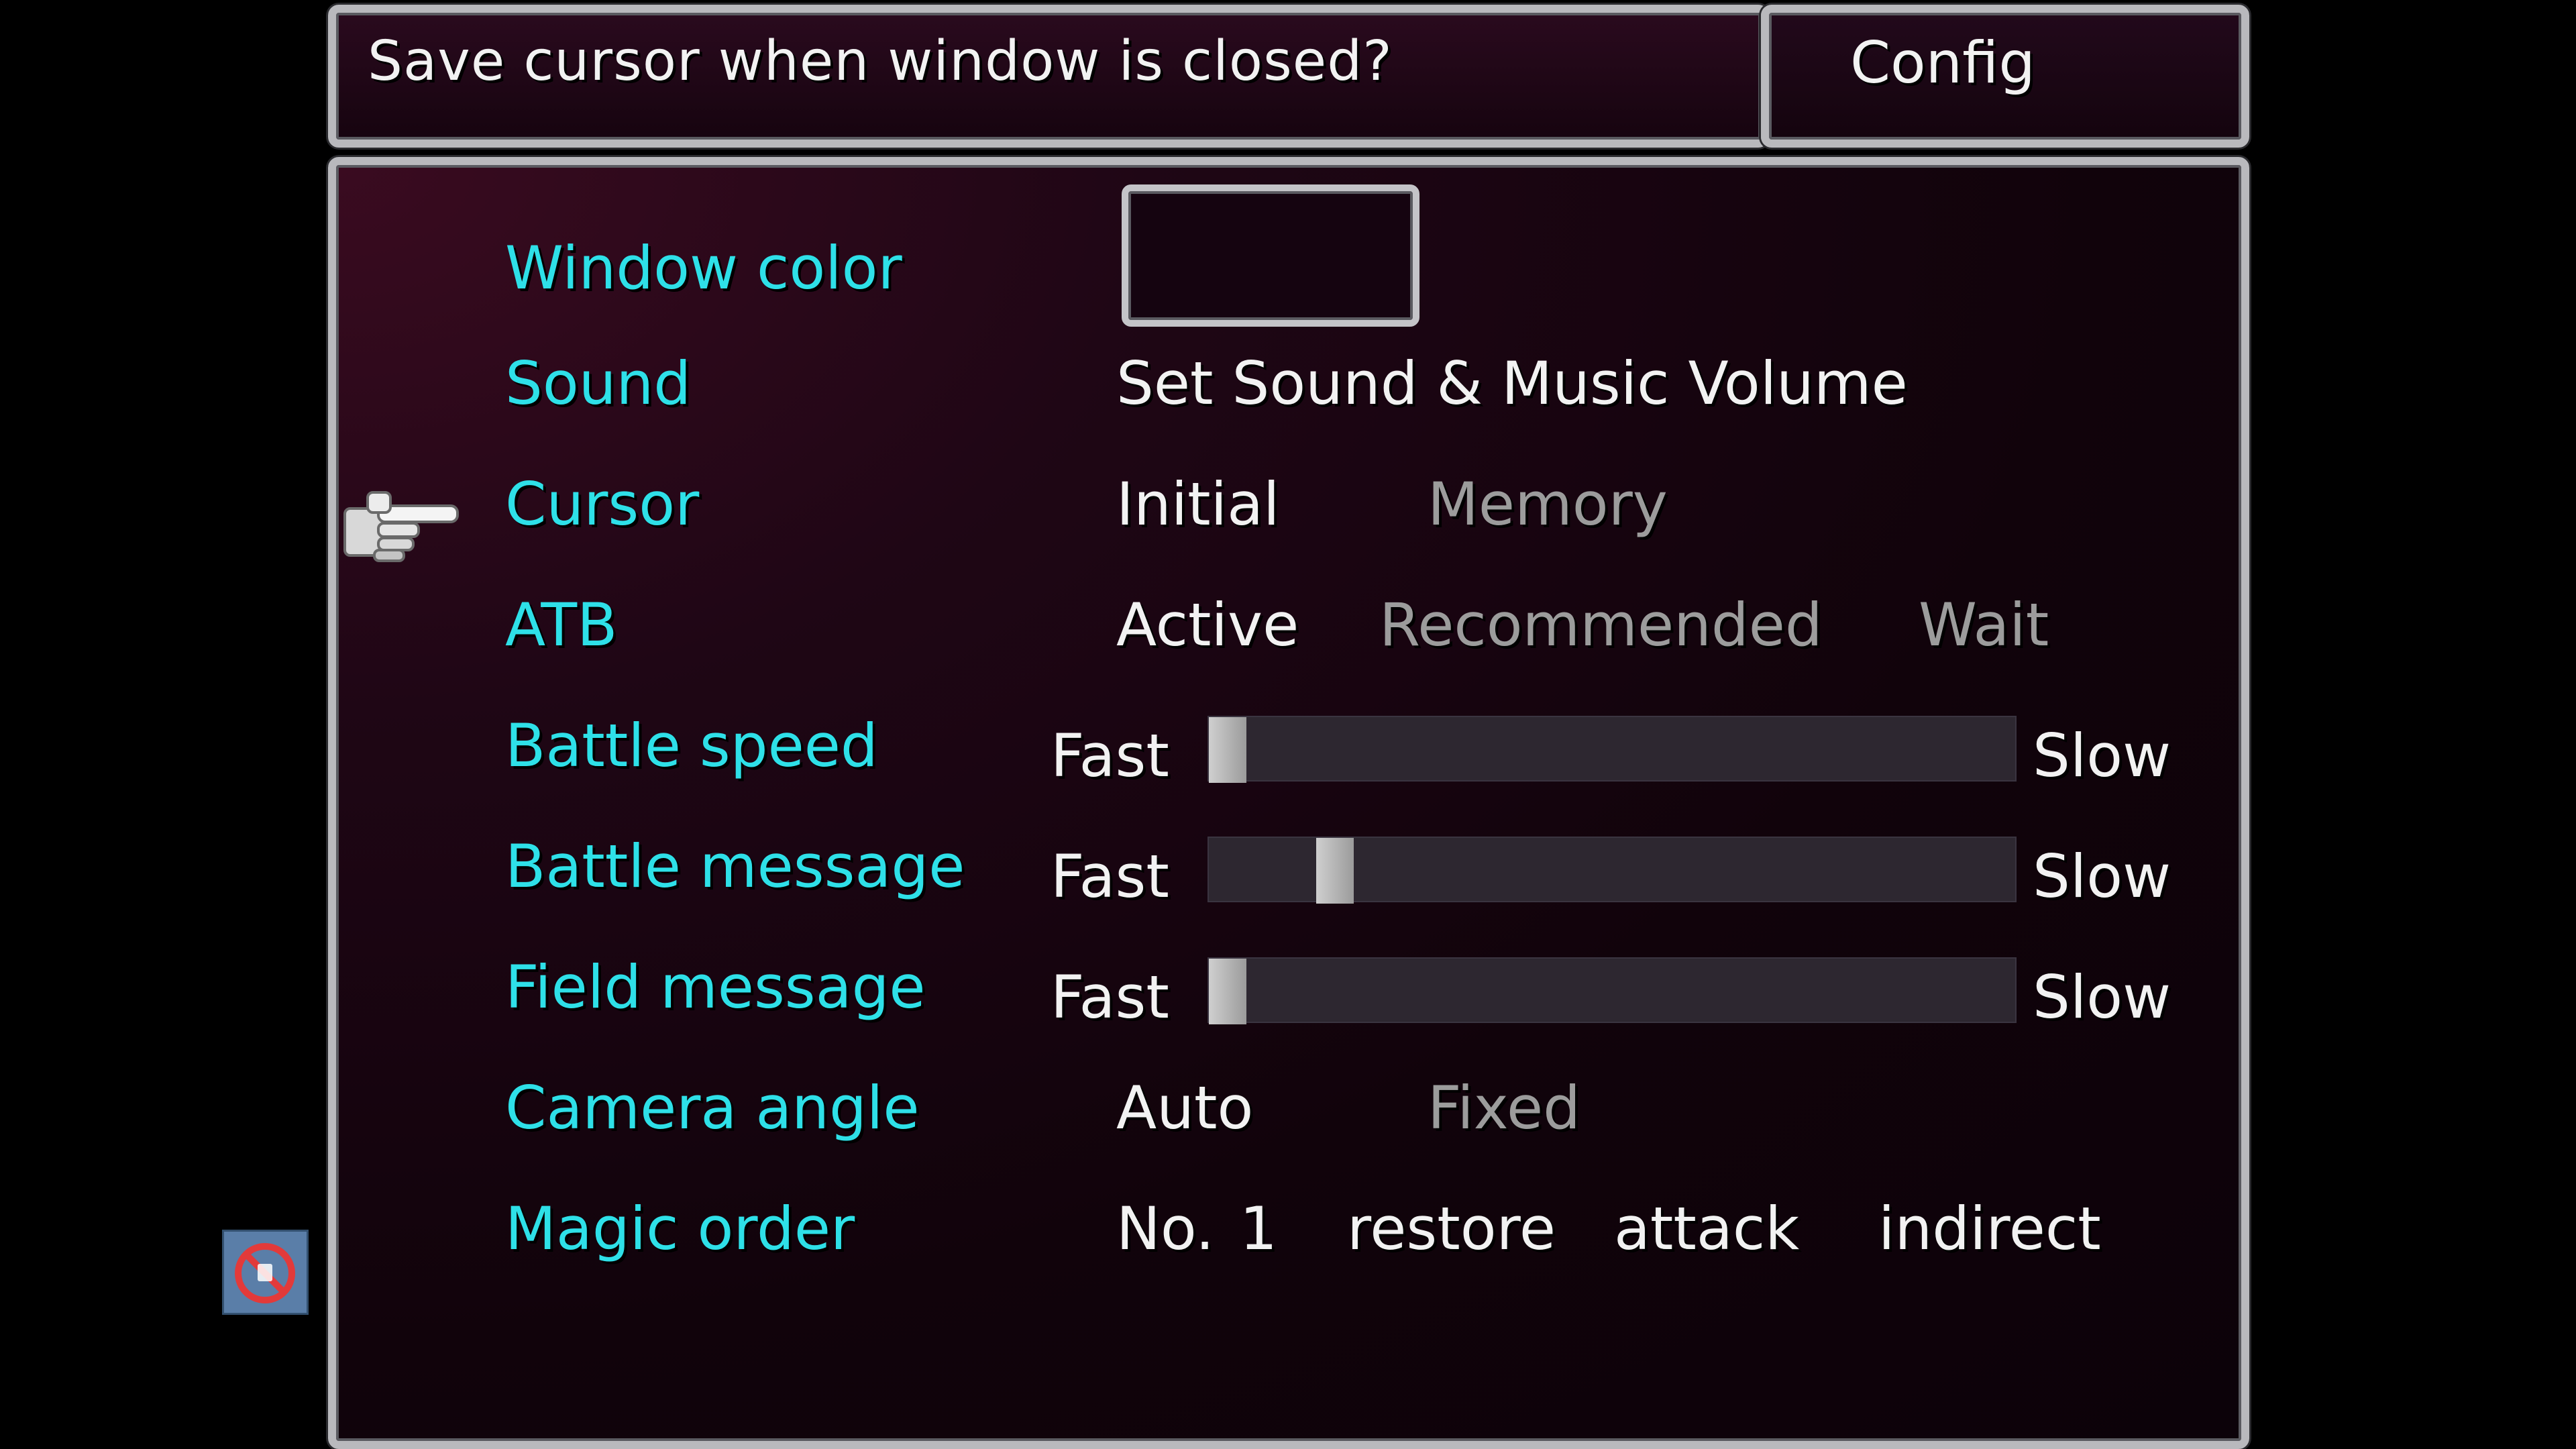  What do you see at coordinates (1227, 750) in the screenshot?
I see `battle-speed-slider-thumb` at bounding box center [1227, 750].